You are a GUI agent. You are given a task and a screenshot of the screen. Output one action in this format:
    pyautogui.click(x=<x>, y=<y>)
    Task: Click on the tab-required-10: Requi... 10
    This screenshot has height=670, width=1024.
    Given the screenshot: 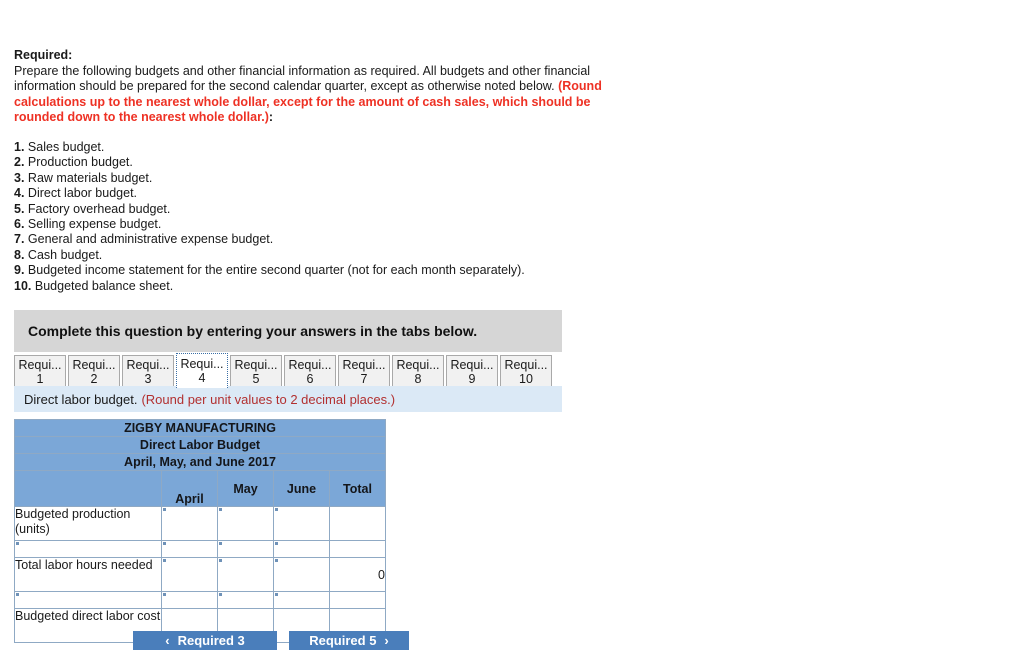 What is the action you would take?
    pyautogui.click(x=526, y=371)
    